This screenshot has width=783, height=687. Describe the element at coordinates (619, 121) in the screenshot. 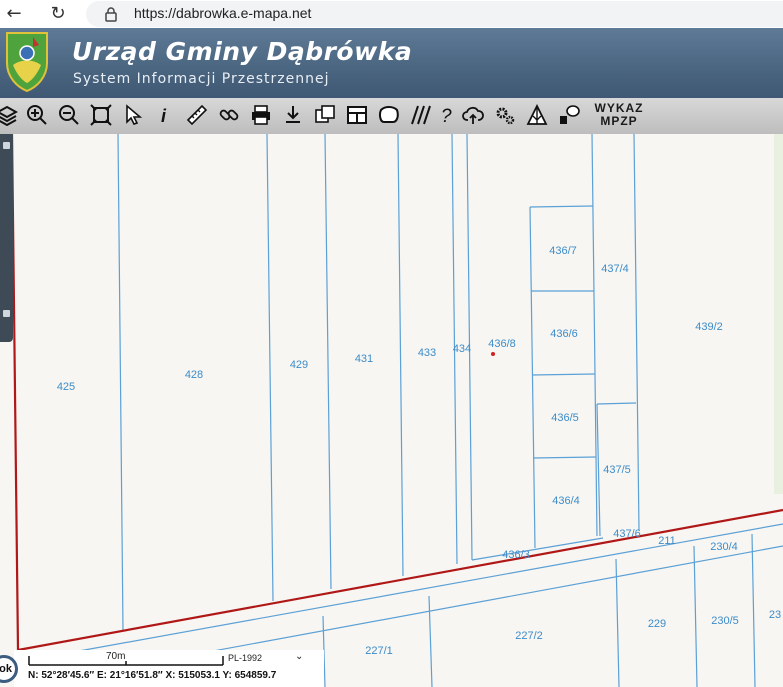

I see `mpzp-label: MPZP` at that location.